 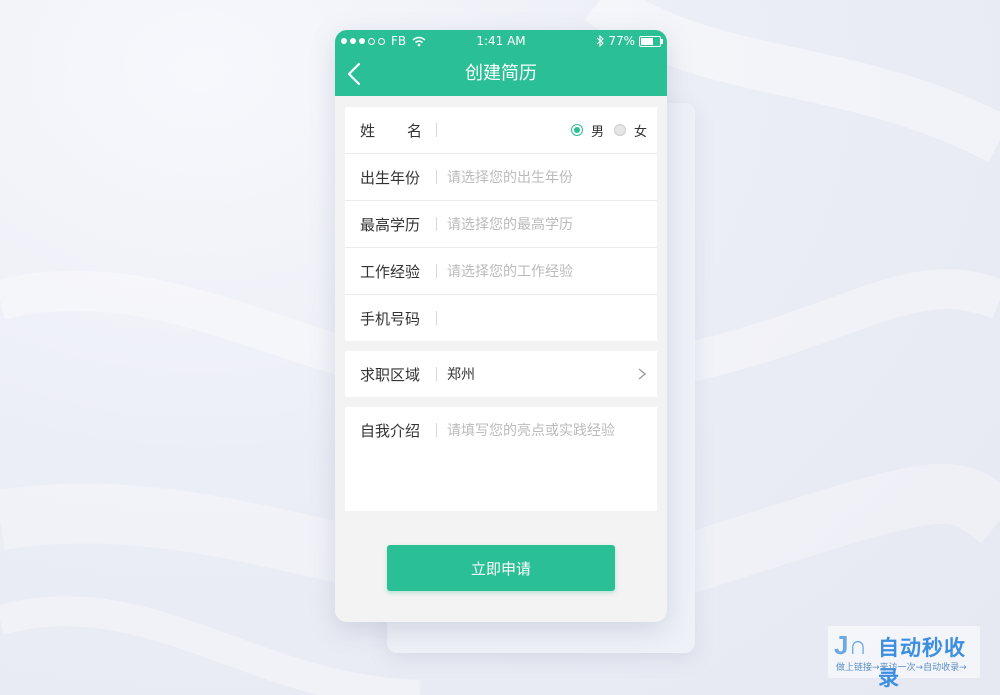 I want to click on gender-male-label: 男, so click(x=597, y=132).